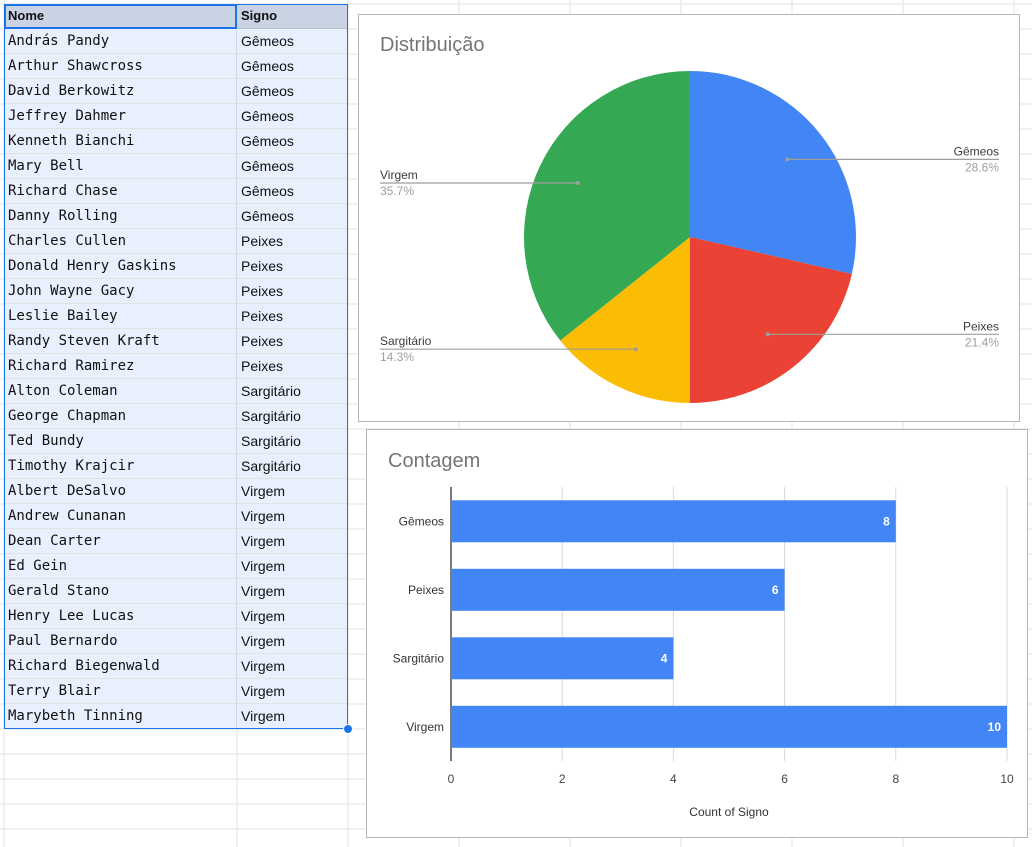 Image resolution: width=1032 pixels, height=847 pixels. I want to click on cell-nome: Richard Chase, so click(120, 191).